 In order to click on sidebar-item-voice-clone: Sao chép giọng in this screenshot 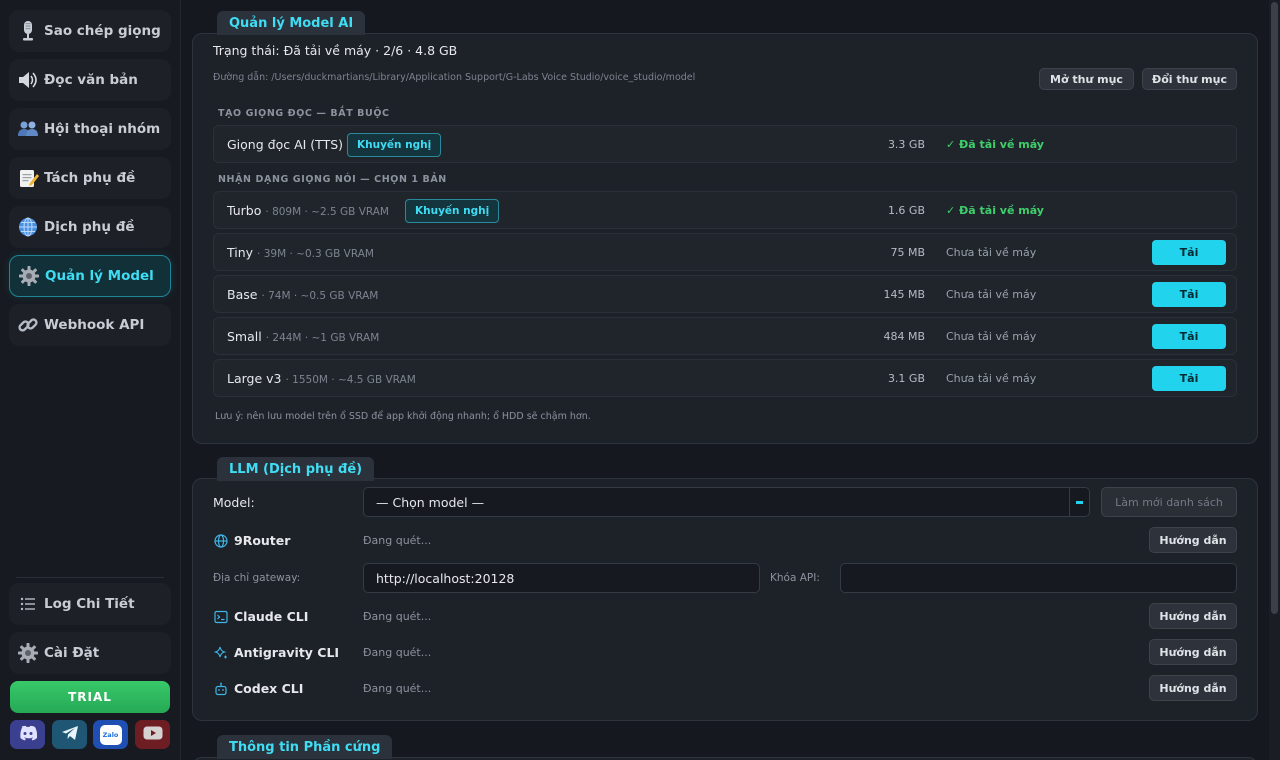, I will do `click(90, 31)`.